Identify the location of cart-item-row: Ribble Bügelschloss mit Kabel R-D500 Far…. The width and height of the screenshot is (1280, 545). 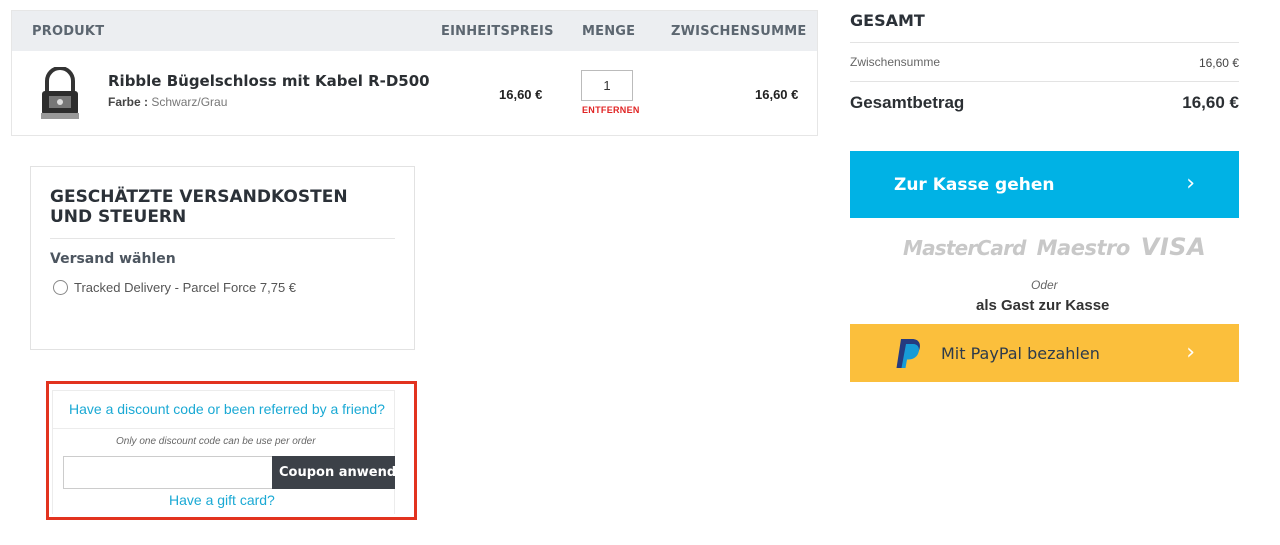
(414, 93).